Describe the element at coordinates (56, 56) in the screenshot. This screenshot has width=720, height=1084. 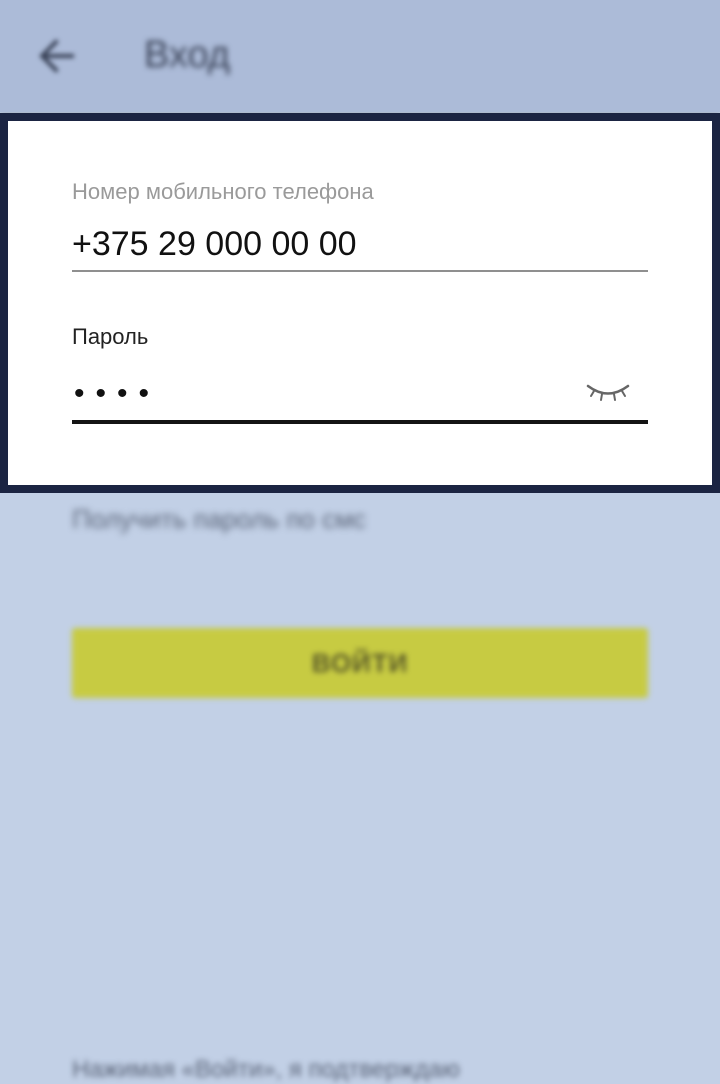
I see `arrow-left-icon` at that location.